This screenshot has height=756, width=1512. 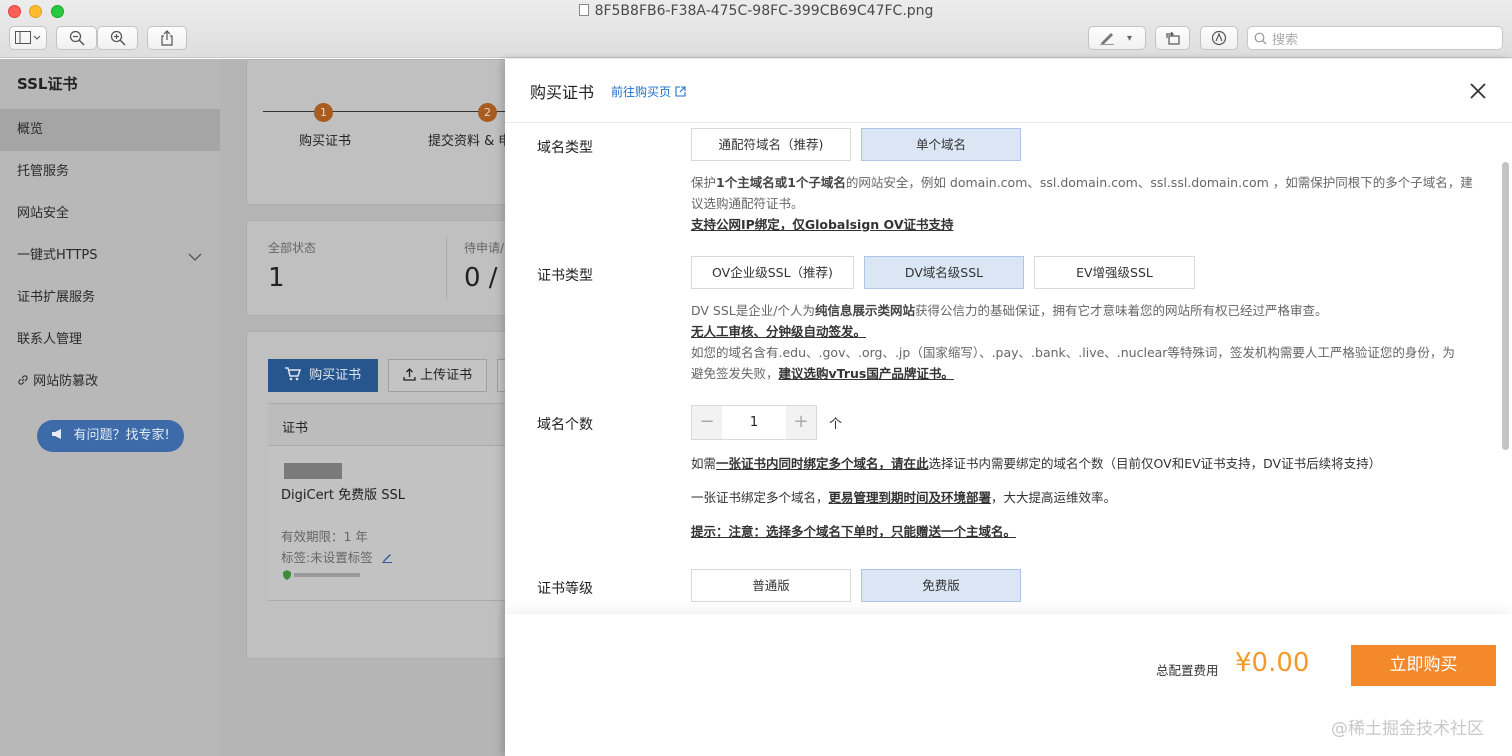 What do you see at coordinates (772, 272) in the screenshot?
I see `option-ov-ssl: OV企业级SSL（推荐)` at bounding box center [772, 272].